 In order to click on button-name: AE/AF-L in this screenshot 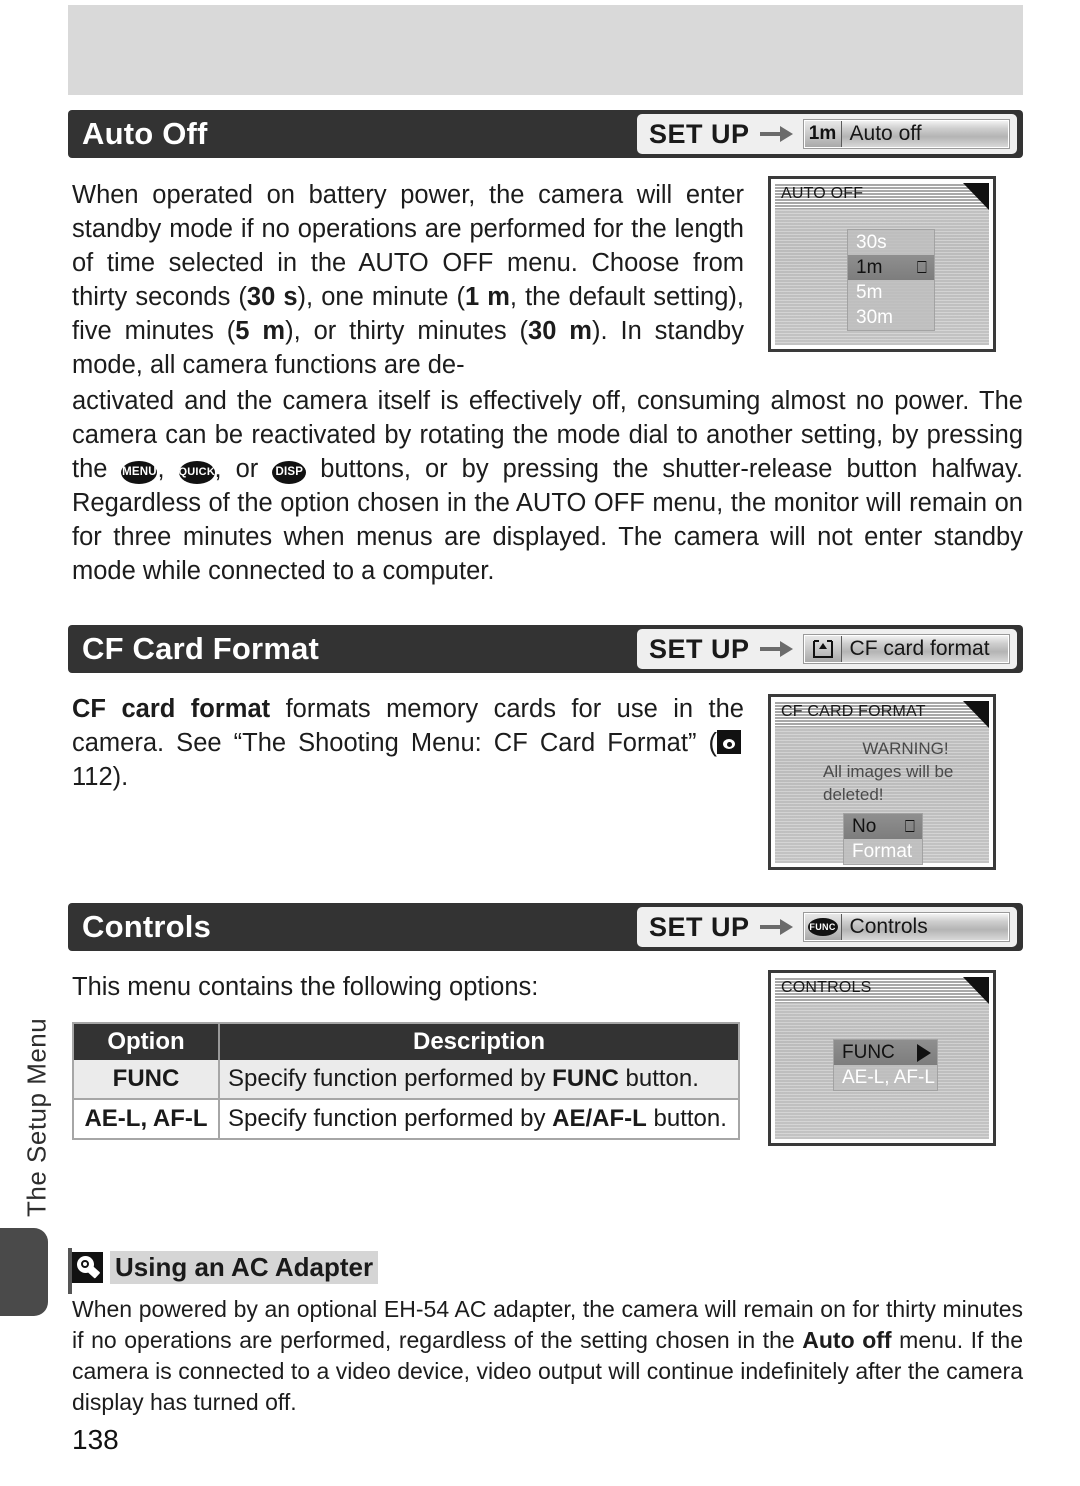, I will do `click(599, 1118)`.